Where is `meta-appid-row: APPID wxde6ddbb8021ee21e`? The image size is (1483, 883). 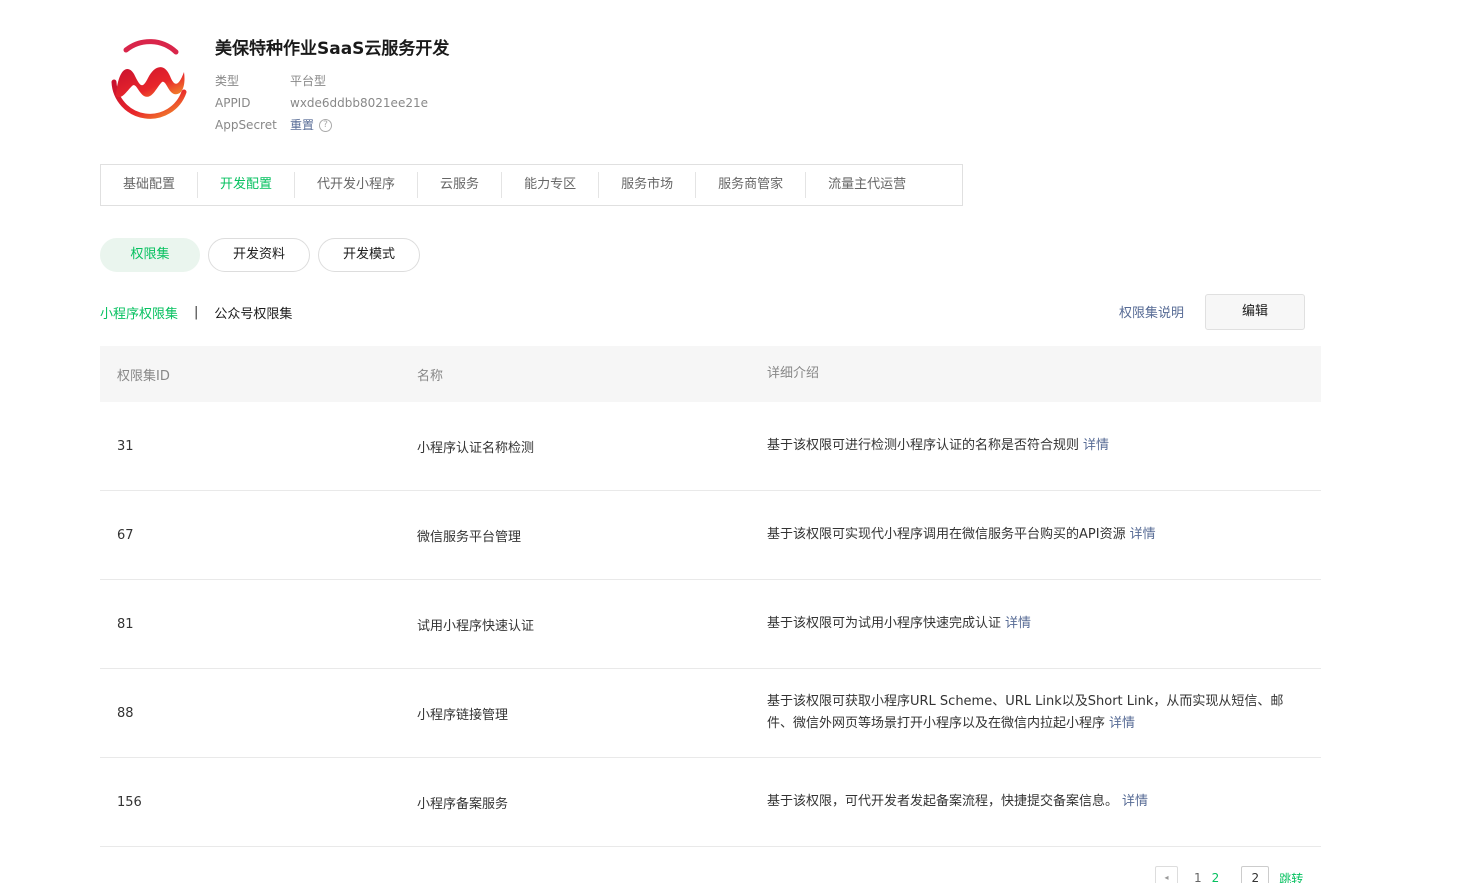
meta-appid-row: APPID wxde6ddbb8021ee21e is located at coordinates (321, 103).